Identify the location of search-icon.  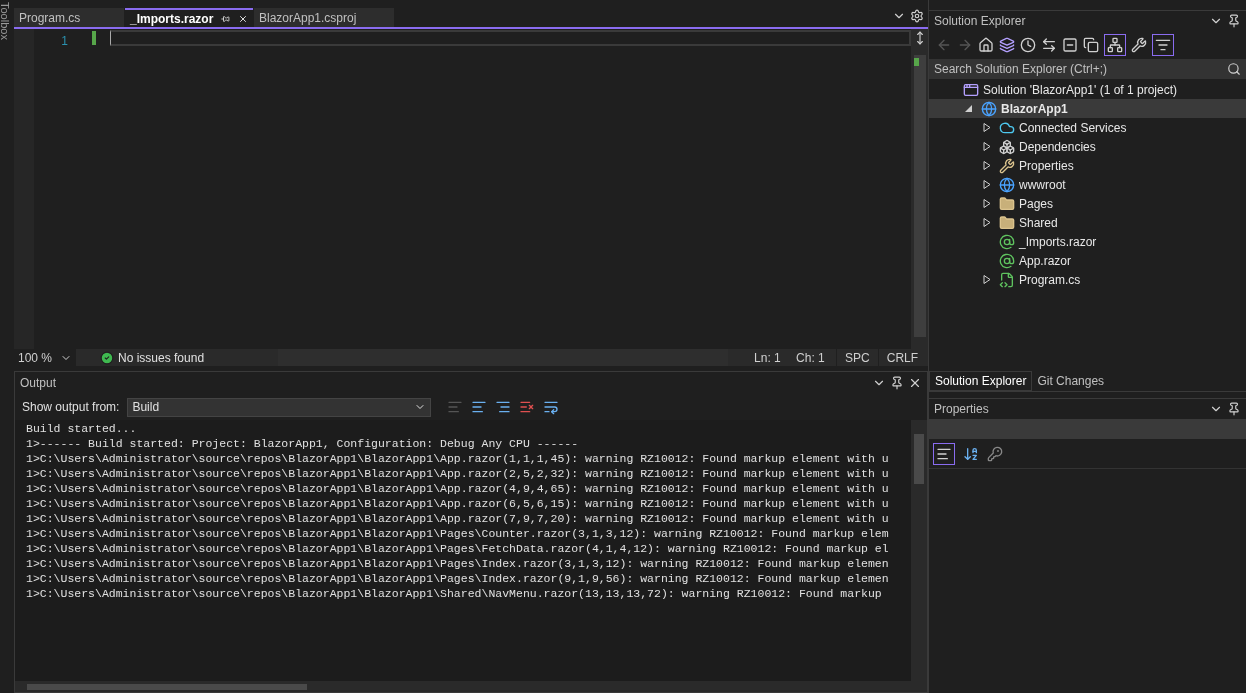
(1234, 69).